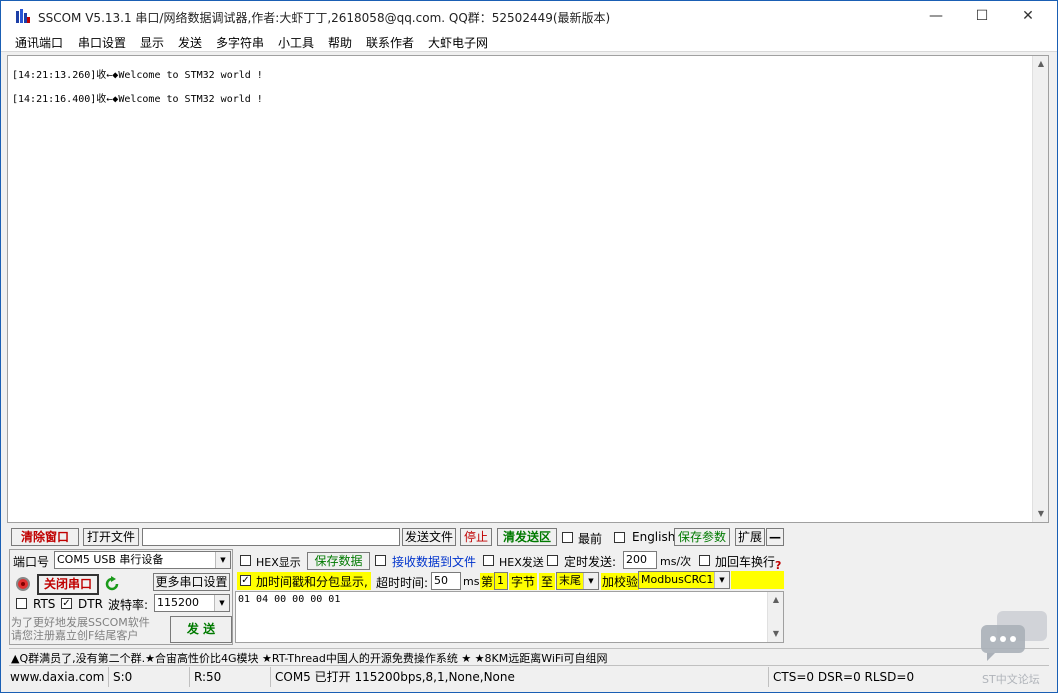 This screenshot has width=1058, height=693. Describe the element at coordinates (446, 581) in the screenshot. I see `timeout-input: 50` at that location.